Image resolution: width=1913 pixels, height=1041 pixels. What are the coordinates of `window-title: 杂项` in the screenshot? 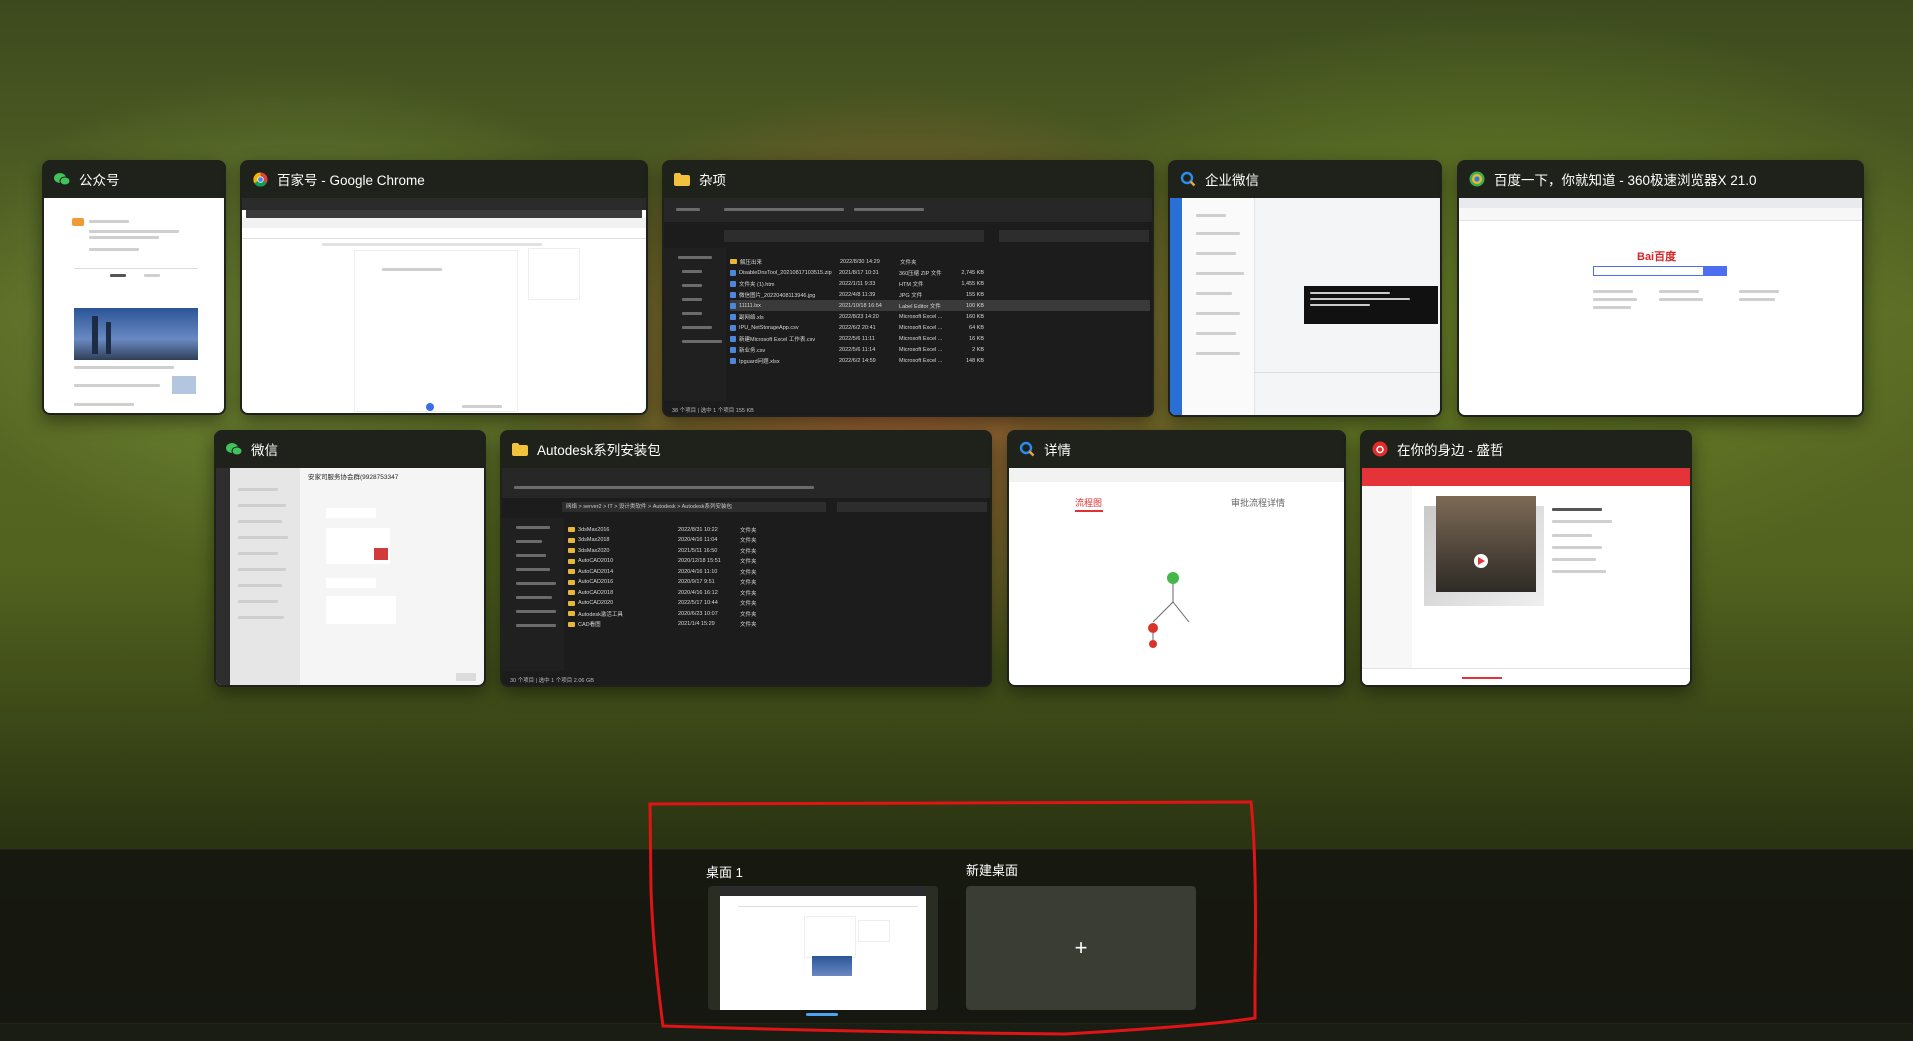 It's located at (712, 180).